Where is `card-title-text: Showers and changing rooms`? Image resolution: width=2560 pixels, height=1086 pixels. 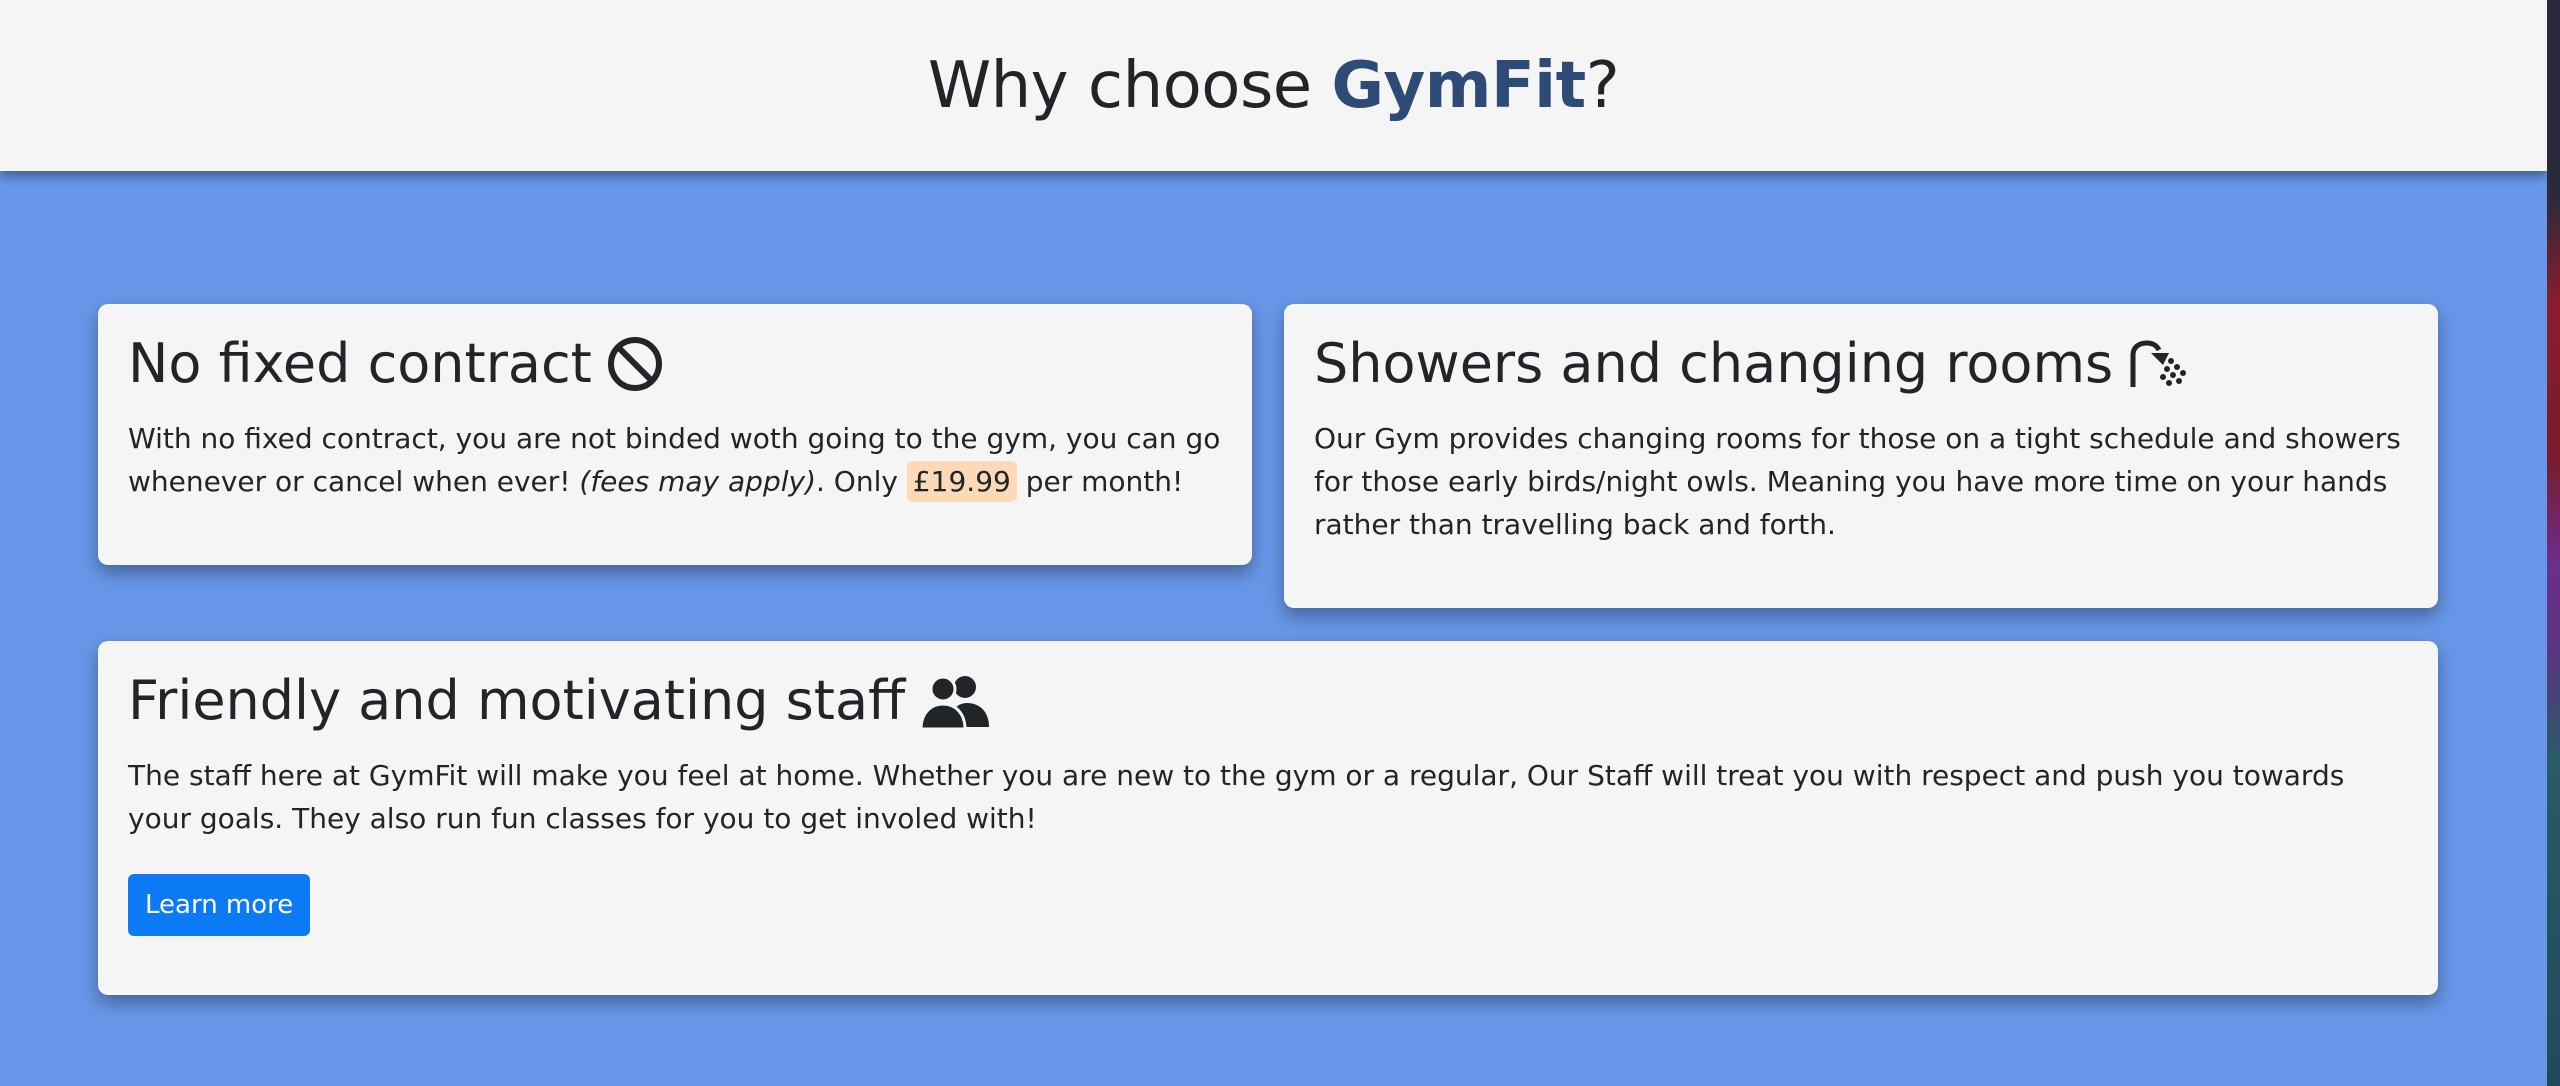
card-title-text: Showers and changing rooms is located at coordinates (1714, 363).